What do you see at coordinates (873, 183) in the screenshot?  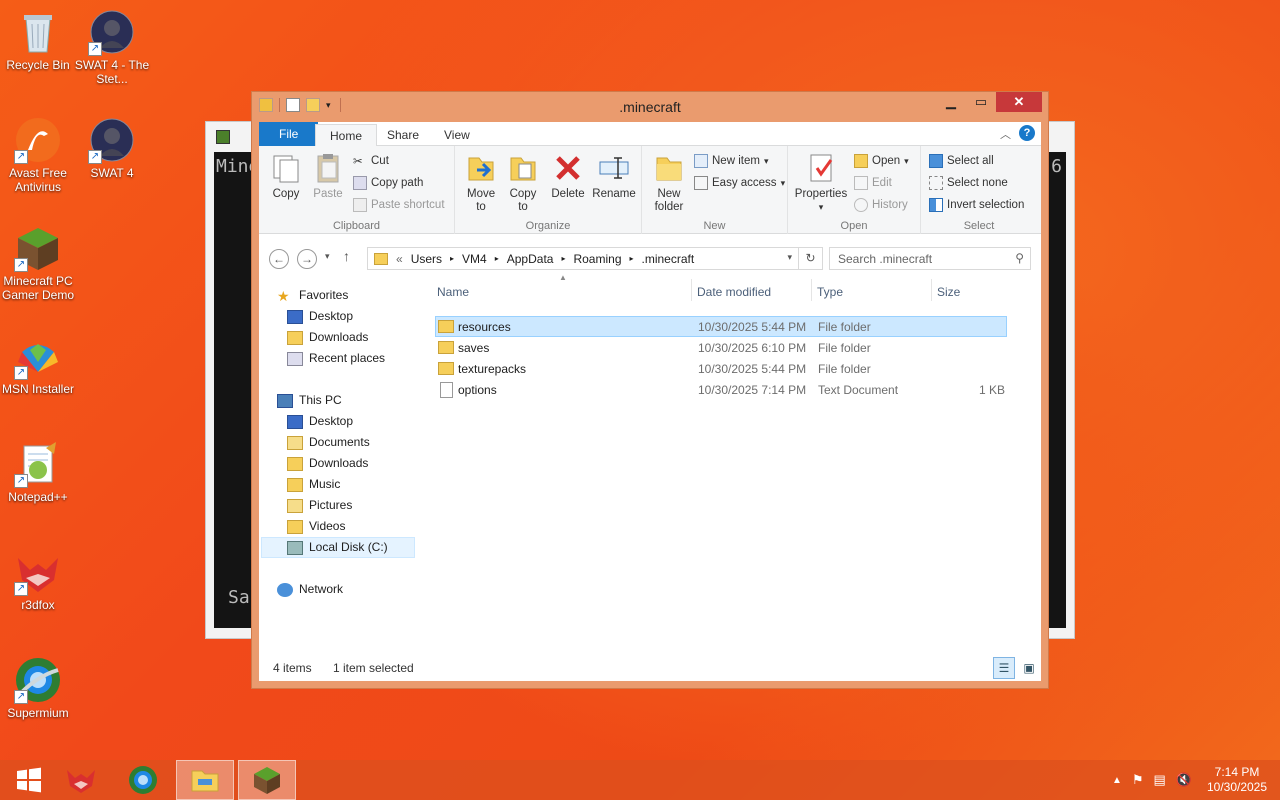 I see `edit-button: Edit` at bounding box center [873, 183].